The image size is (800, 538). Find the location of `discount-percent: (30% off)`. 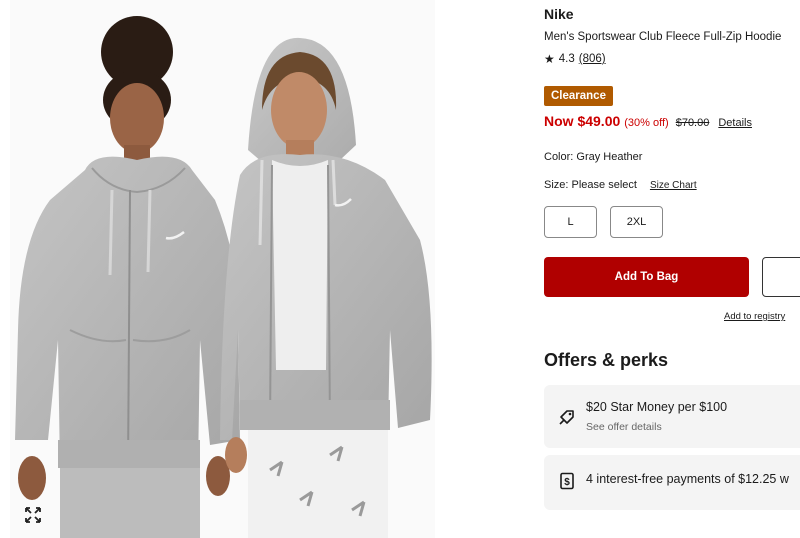

discount-percent: (30% off) is located at coordinates (646, 123).